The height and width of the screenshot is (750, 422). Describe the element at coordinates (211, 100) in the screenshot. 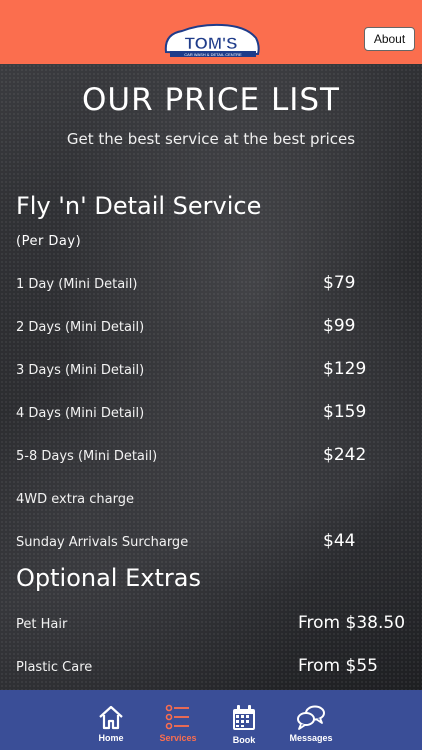

I see `page-title: OUR PRICE LIST` at that location.